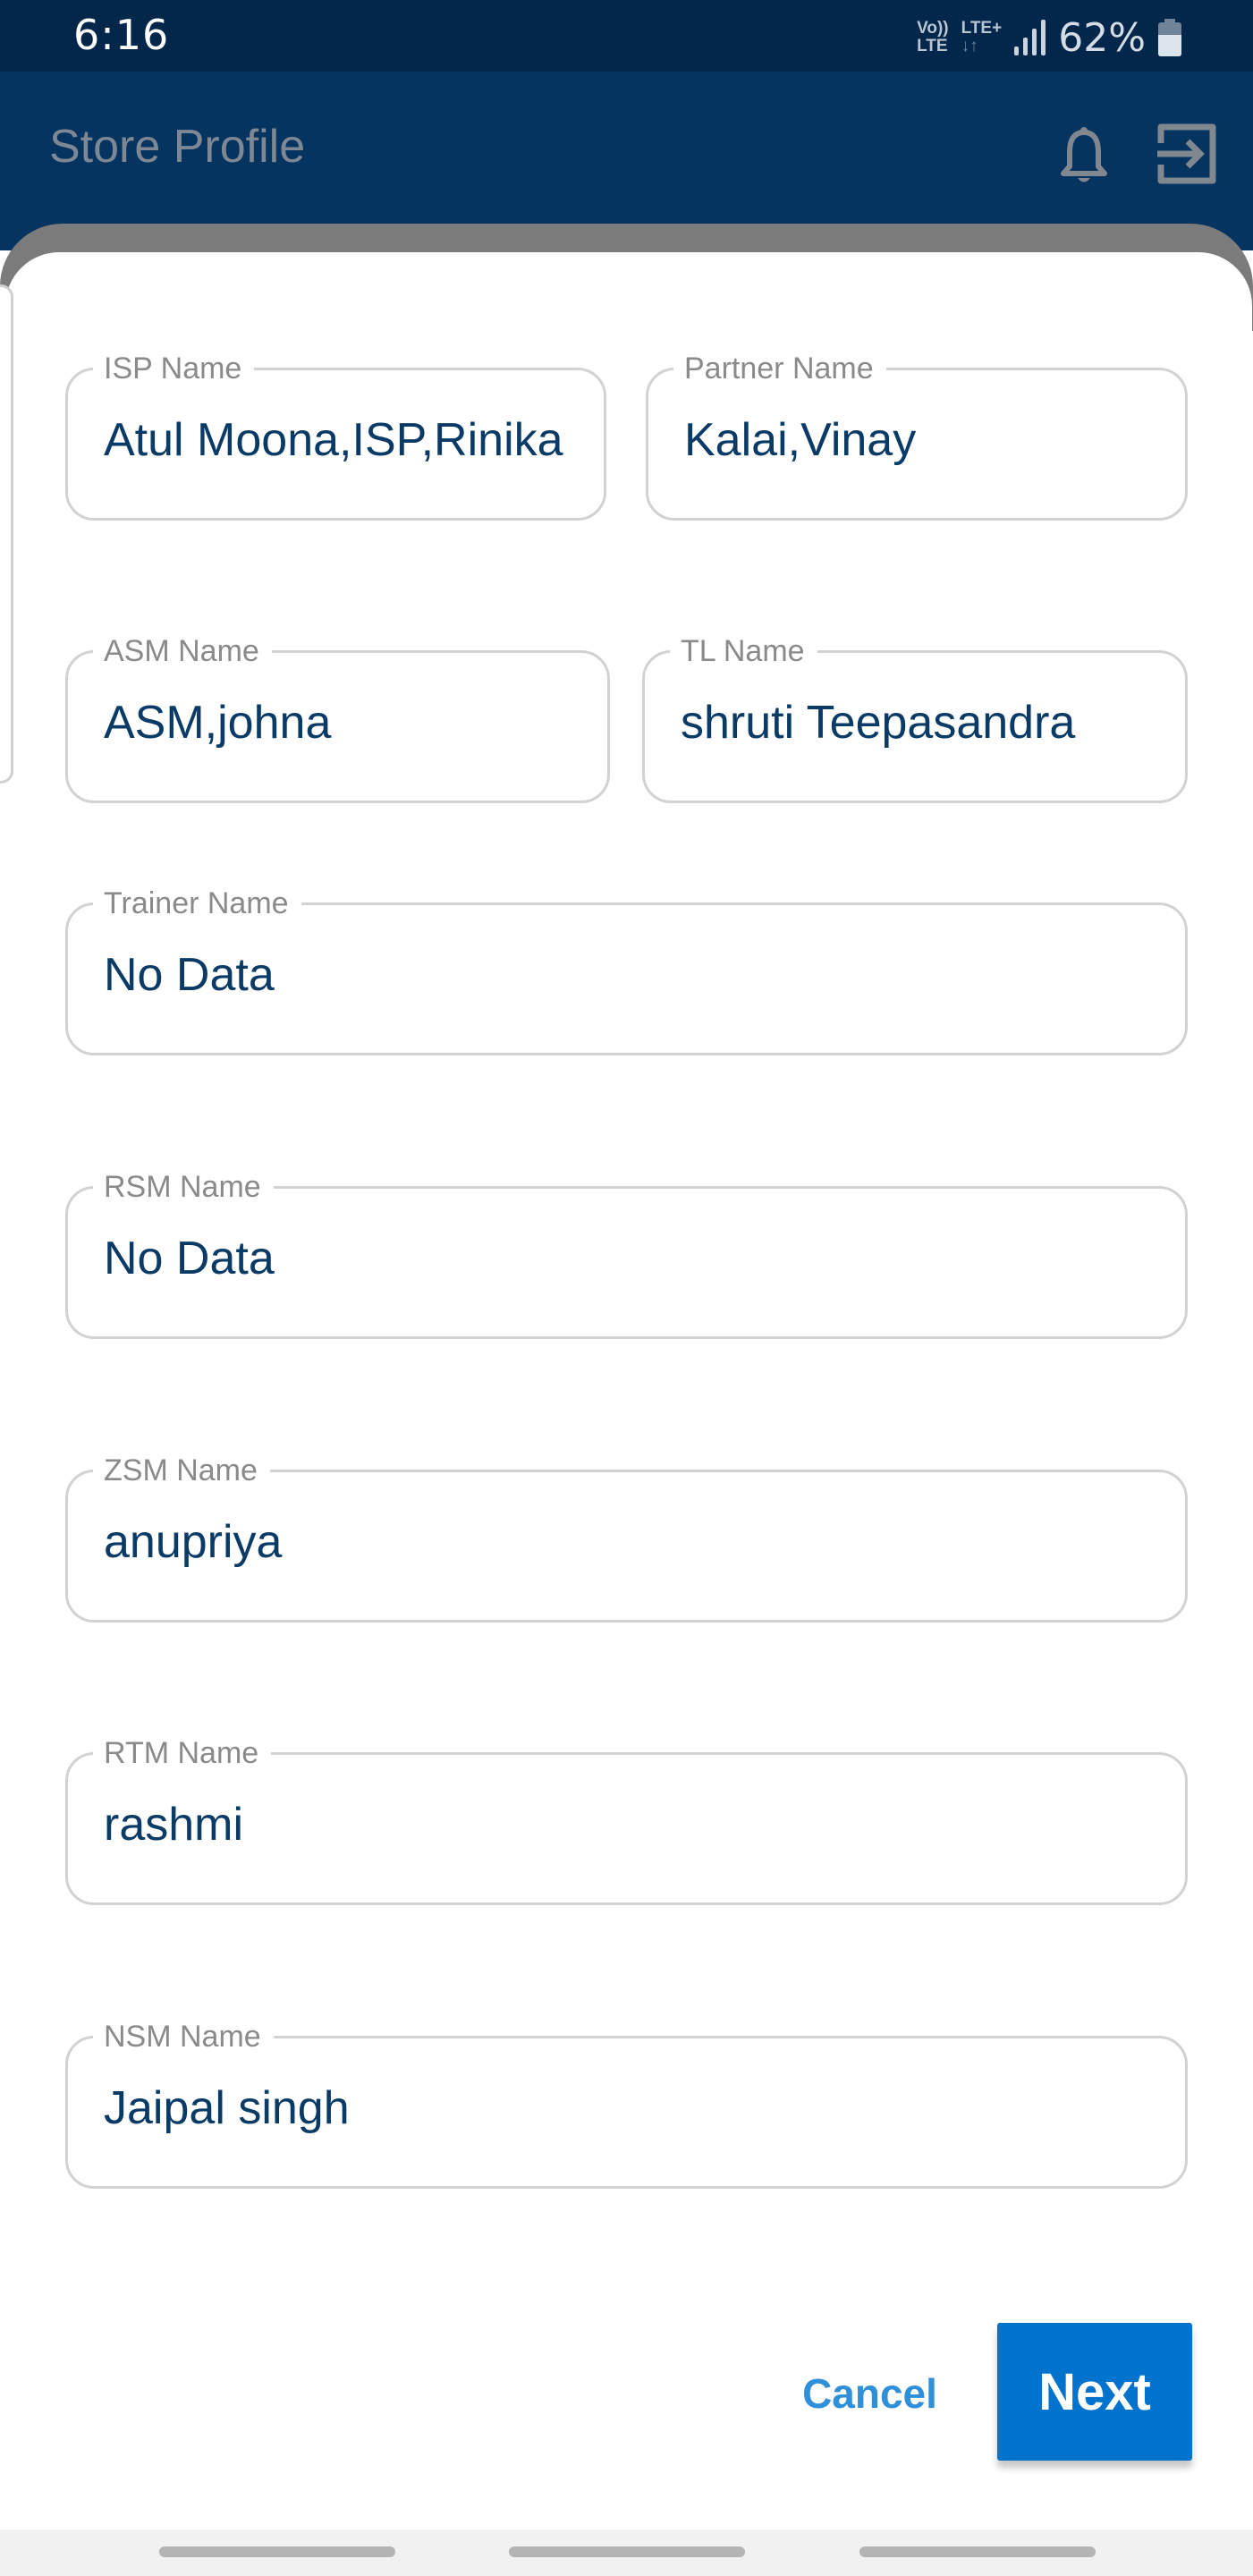  What do you see at coordinates (933, 28) in the screenshot?
I see `volte-label: Vo))` at bounding box center [933, 28].